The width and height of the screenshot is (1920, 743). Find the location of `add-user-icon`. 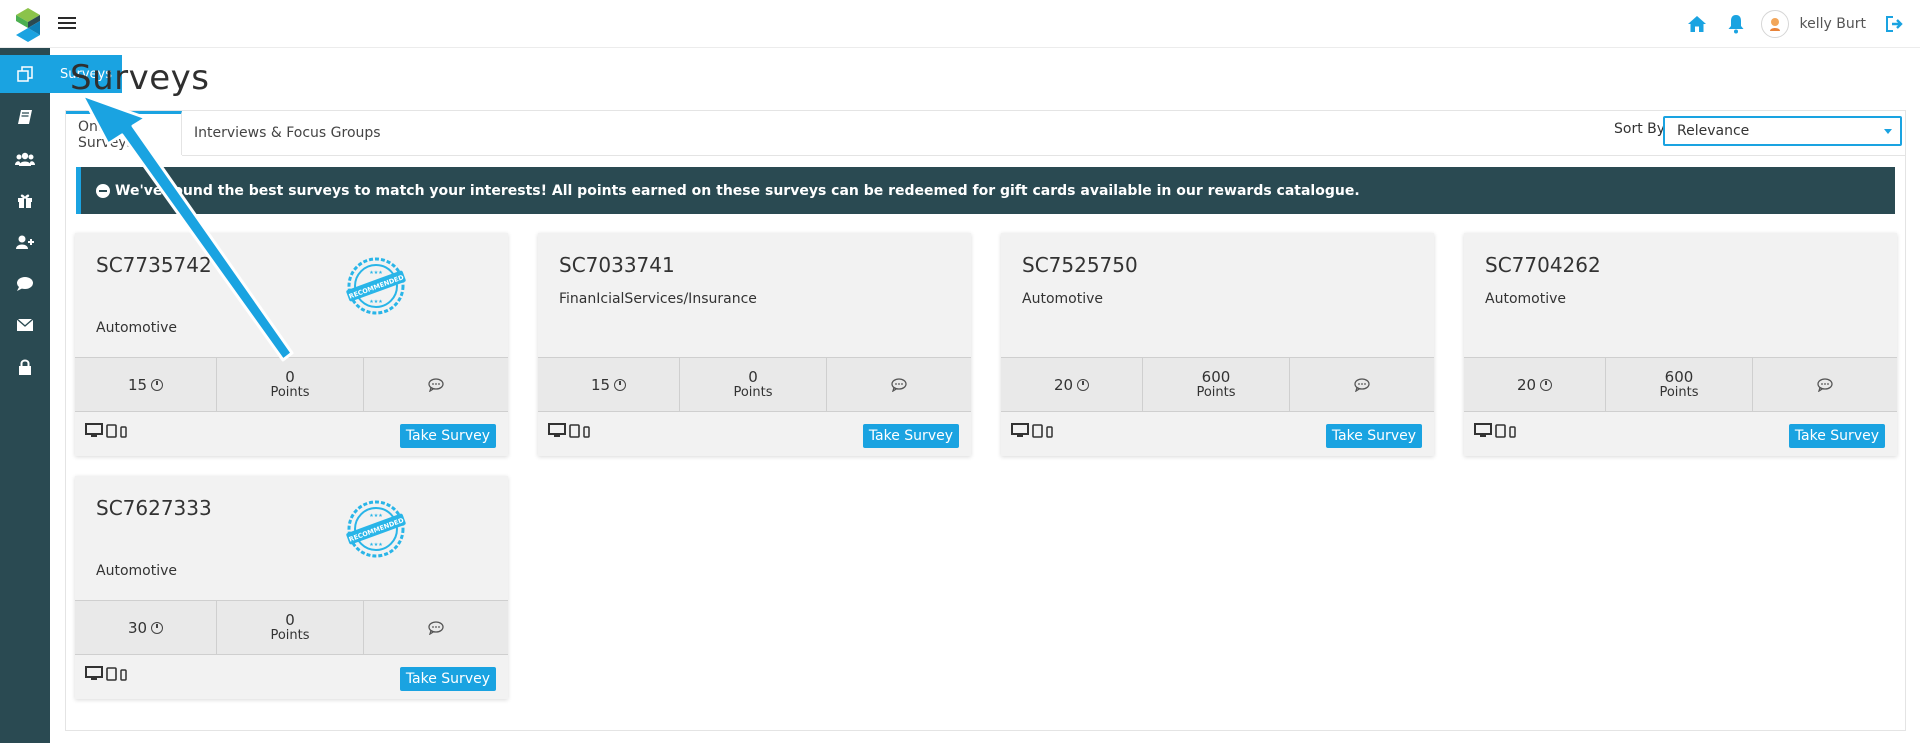

add-user-icon is located at coordinates (25, 242).